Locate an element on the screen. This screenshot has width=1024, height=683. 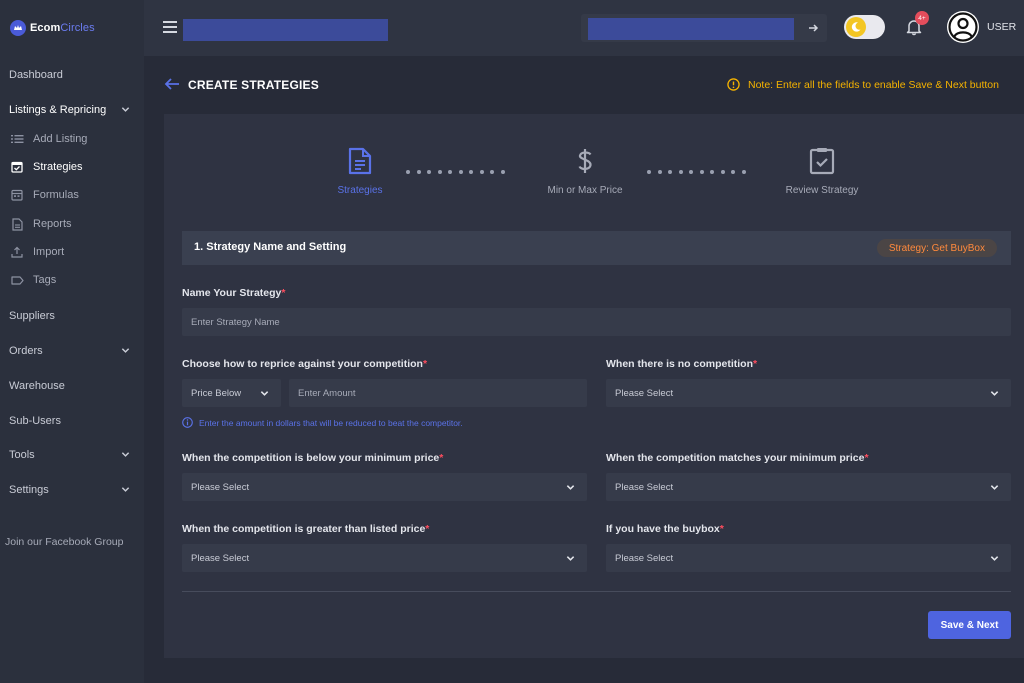
sidebar-subitem-label: Import is located at coordinates (49, 252).